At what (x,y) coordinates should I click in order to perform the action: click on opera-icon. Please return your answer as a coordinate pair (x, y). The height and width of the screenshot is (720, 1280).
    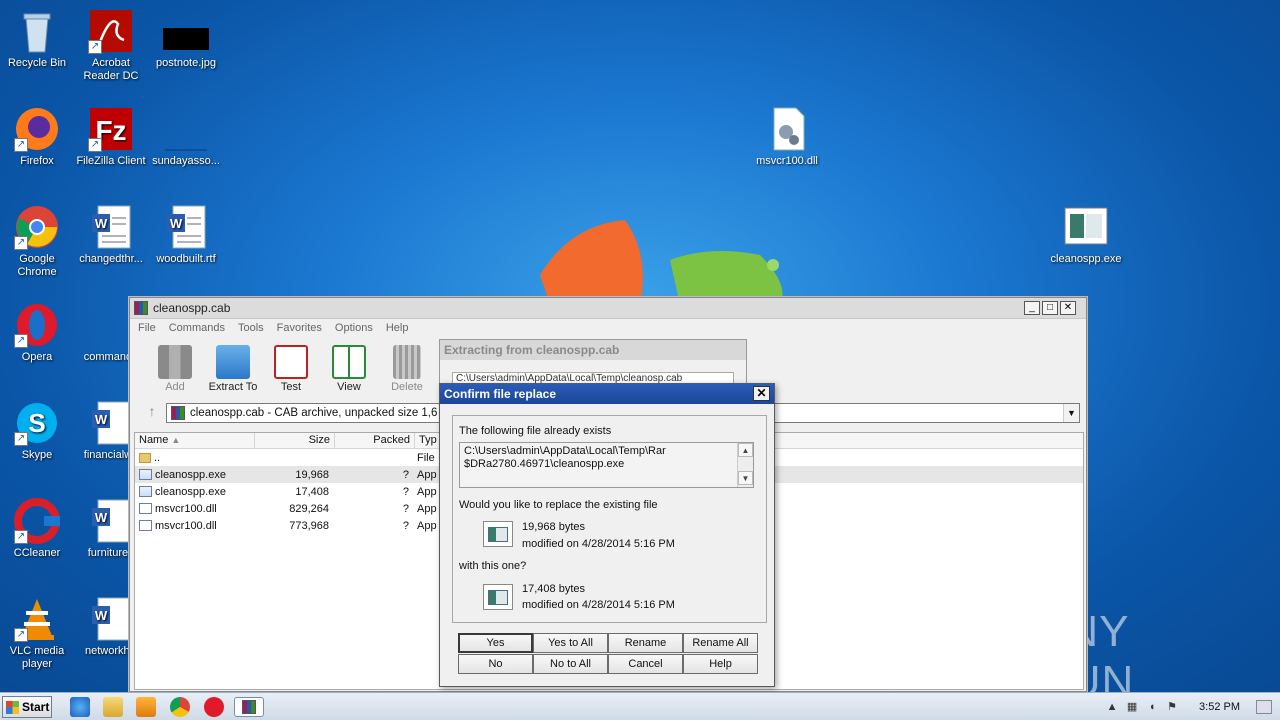
    Looking at the image, I should click on (214, 707).